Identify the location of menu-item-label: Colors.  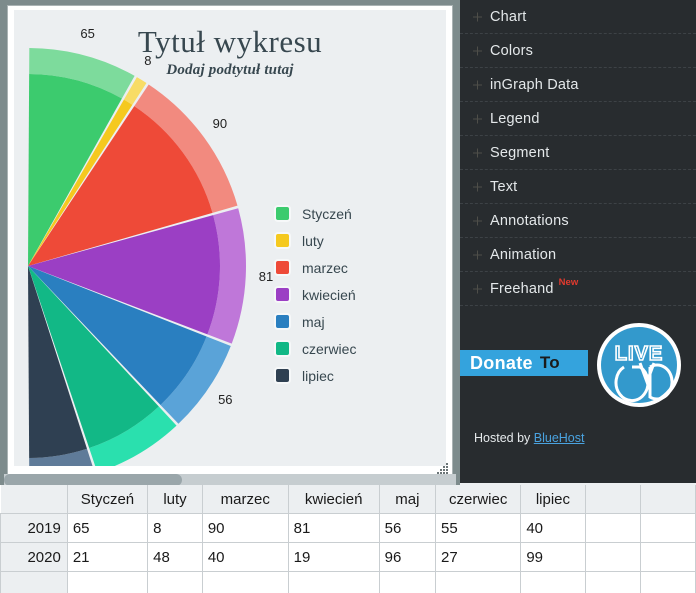
(512, 50).